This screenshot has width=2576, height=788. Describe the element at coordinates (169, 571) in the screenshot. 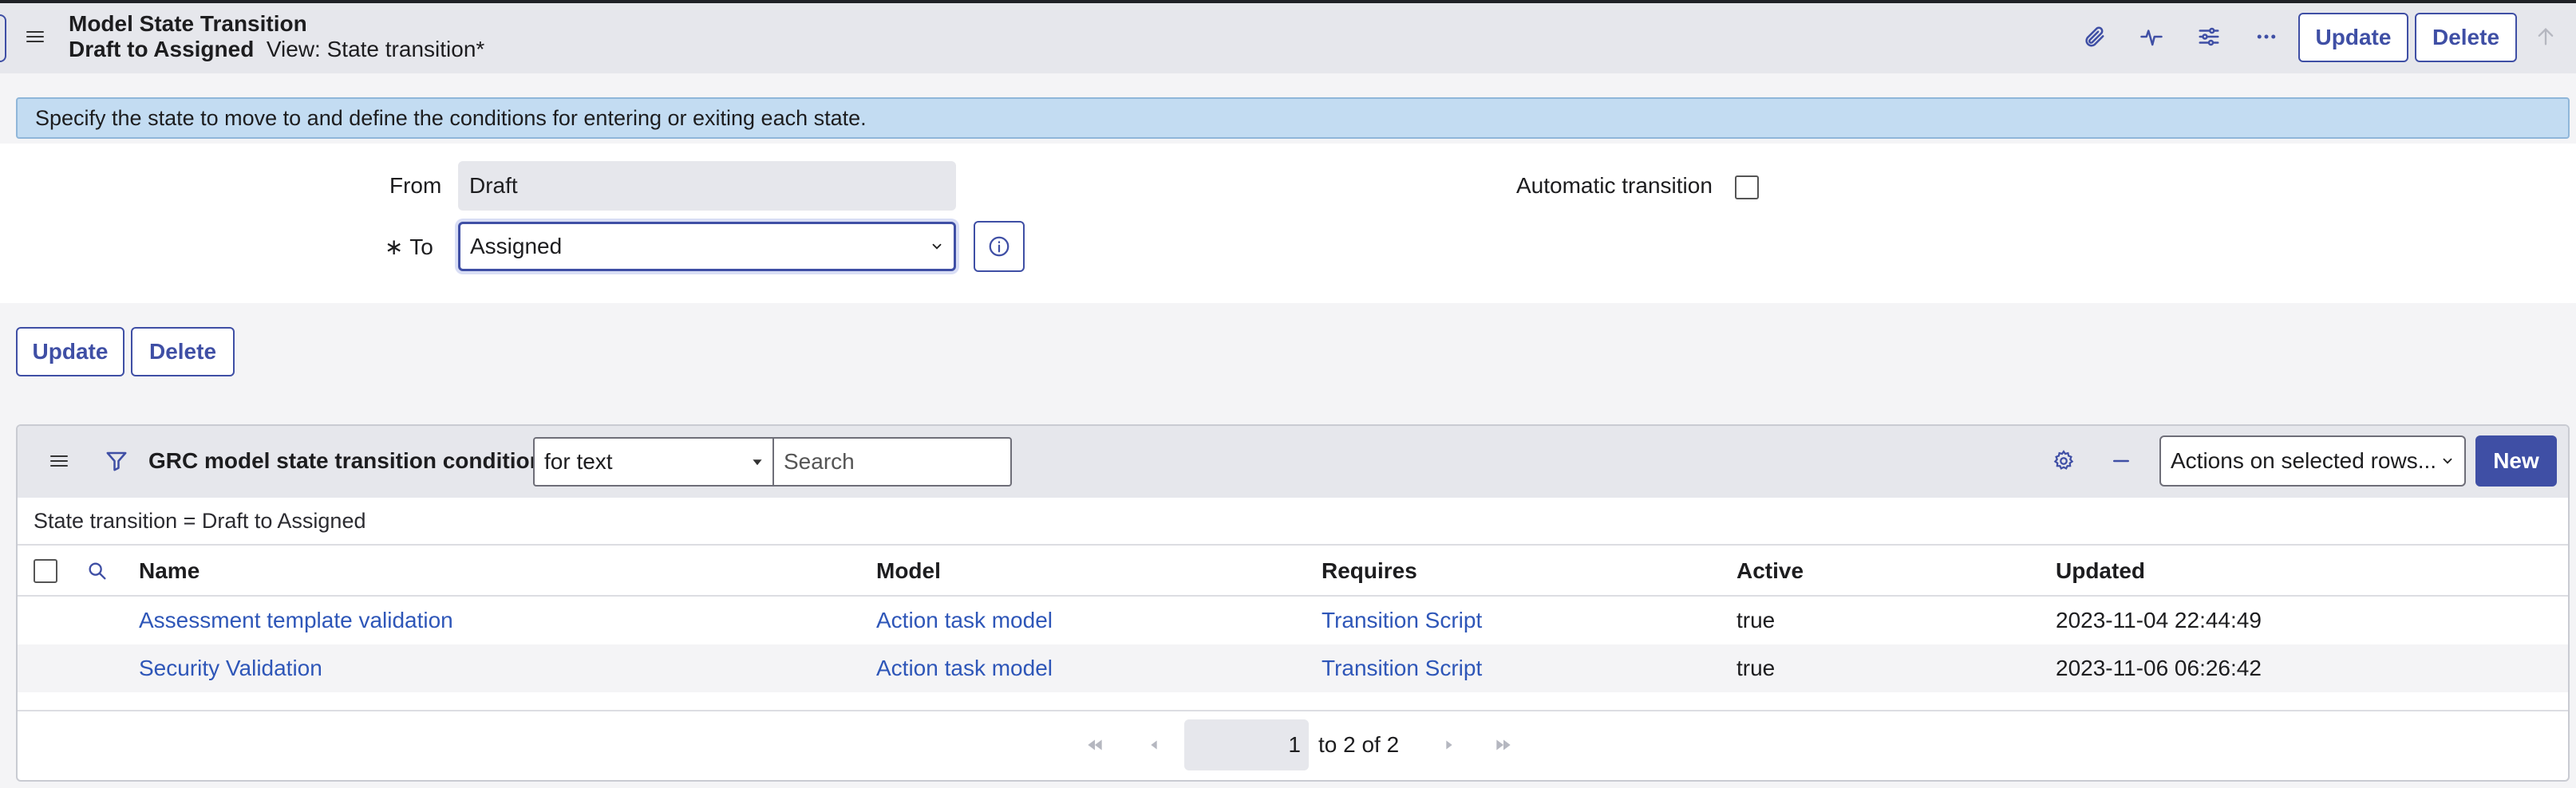

I see `column-header-name: Name` at that location.